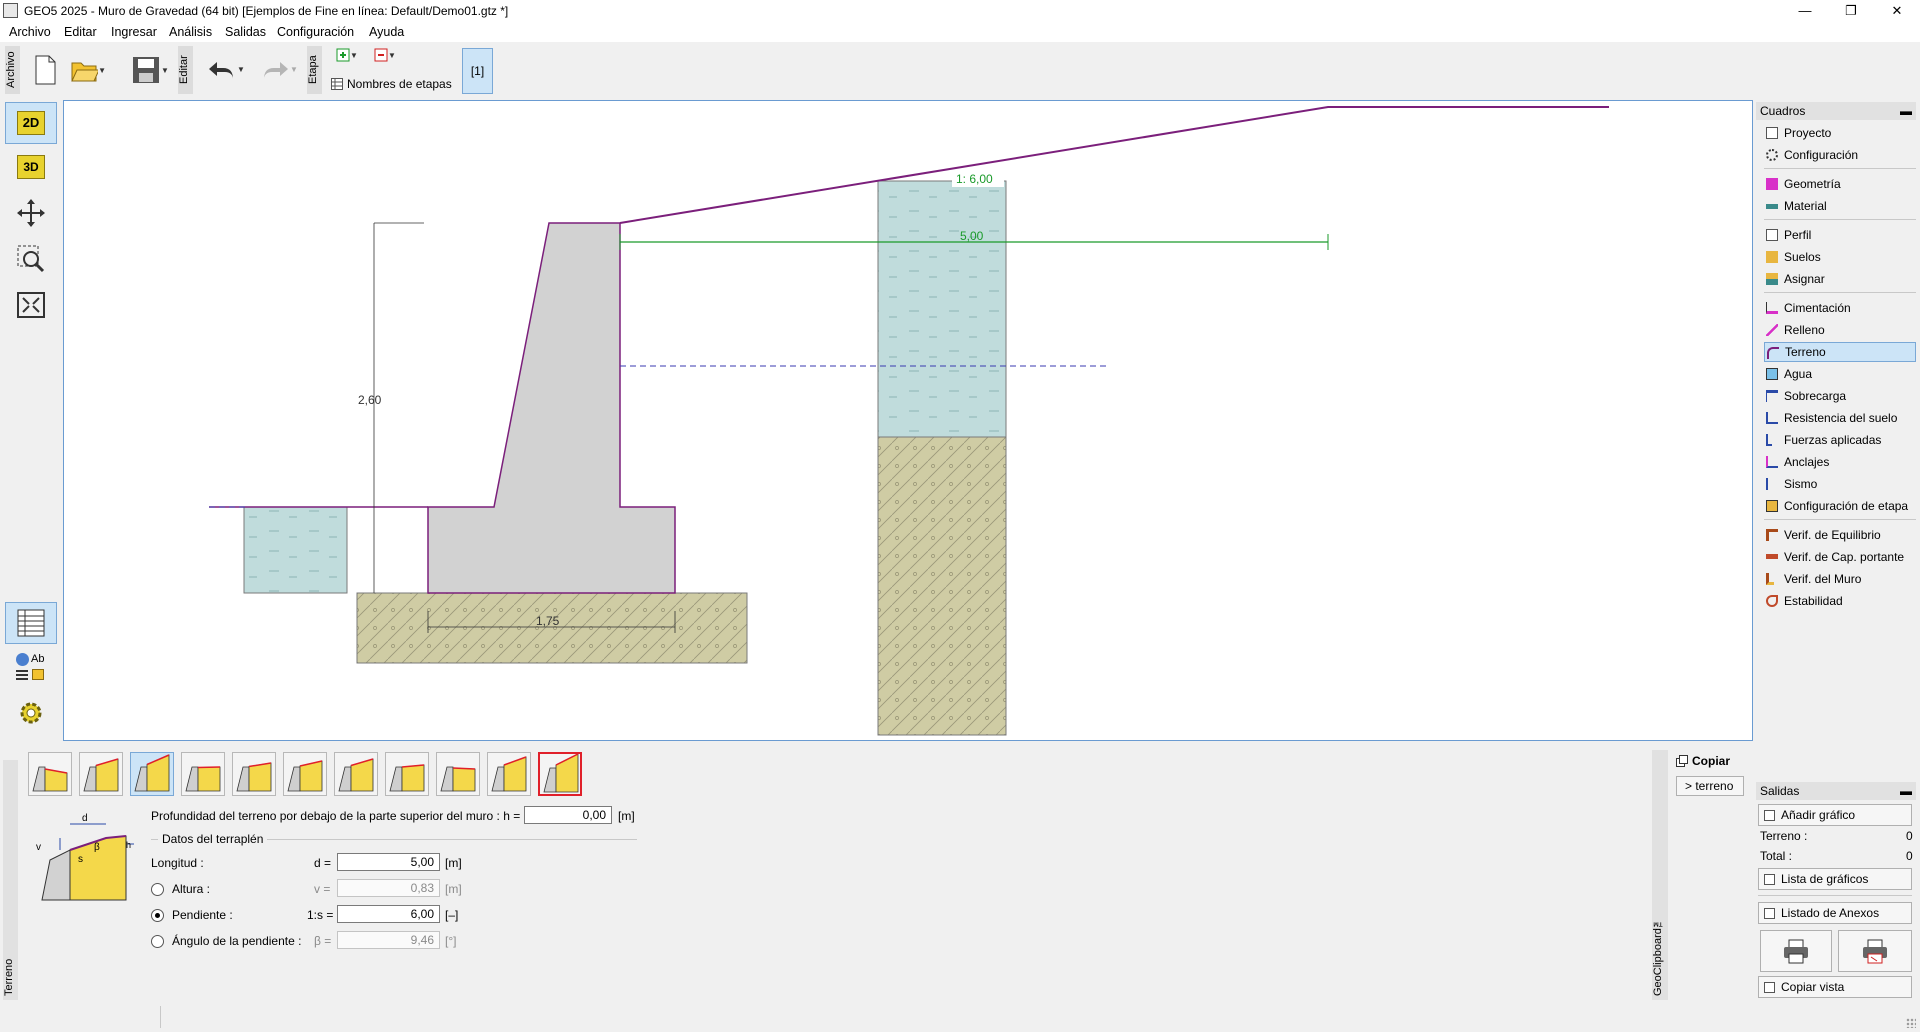 The height and width of the screenshot is (1032, 1920). What do you see at coordinates (1776, 856) in the screenshot?
I see `total-graphics-label: Total :` at bounding box center [1776, 856].